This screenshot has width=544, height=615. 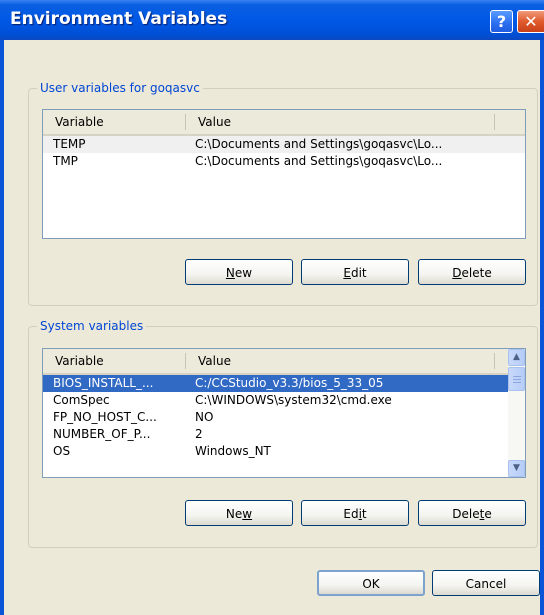 I want to click on window-border-right, so click(x=542, y=327).